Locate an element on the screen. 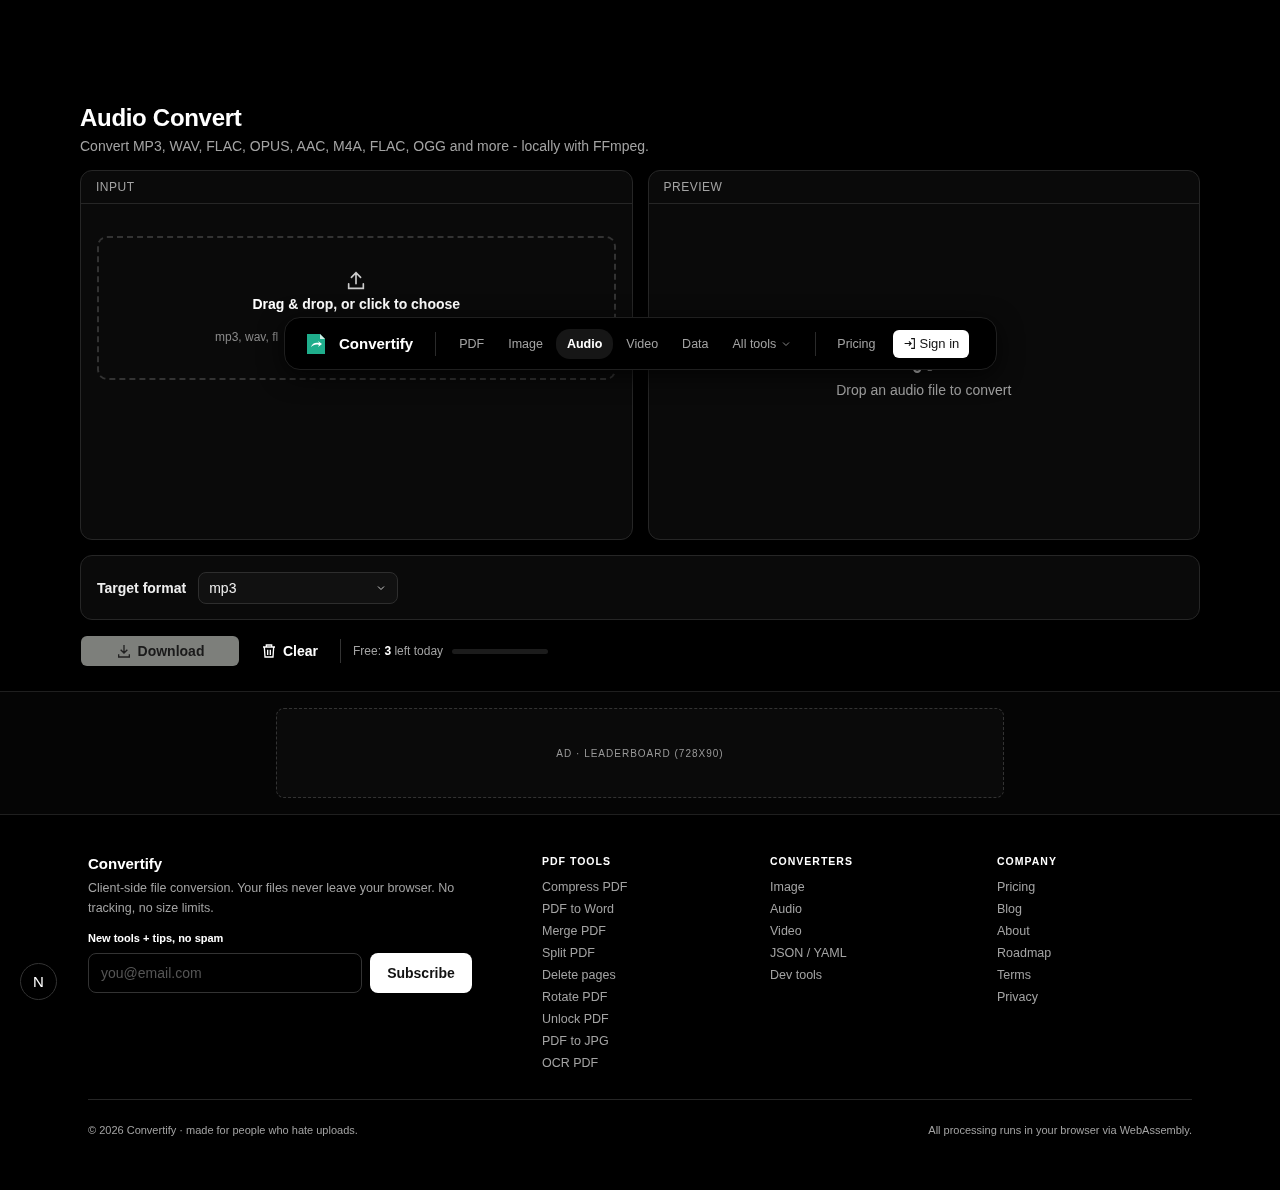  subscribe-button: Subscribe is located at coordinates (421, 973).